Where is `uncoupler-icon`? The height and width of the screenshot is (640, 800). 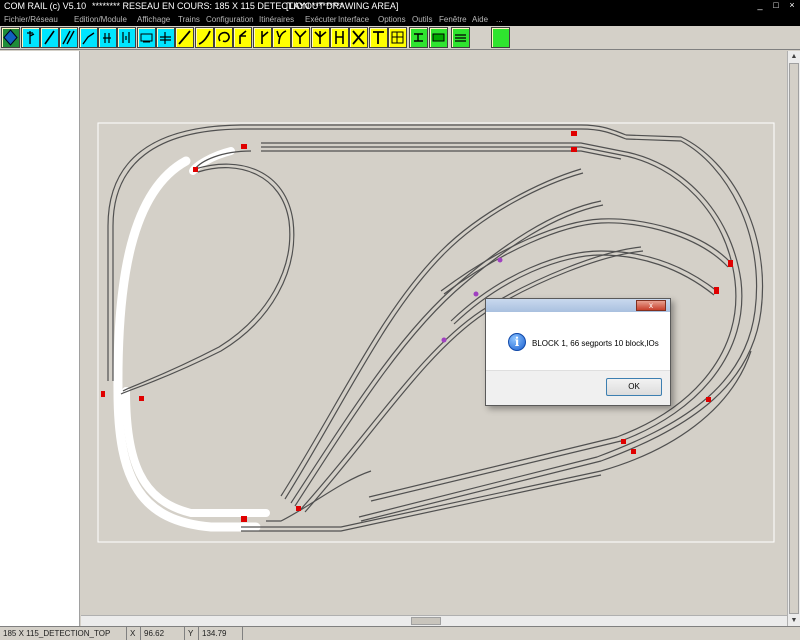
uncoupler-icon is located at coordinates (107, 38).